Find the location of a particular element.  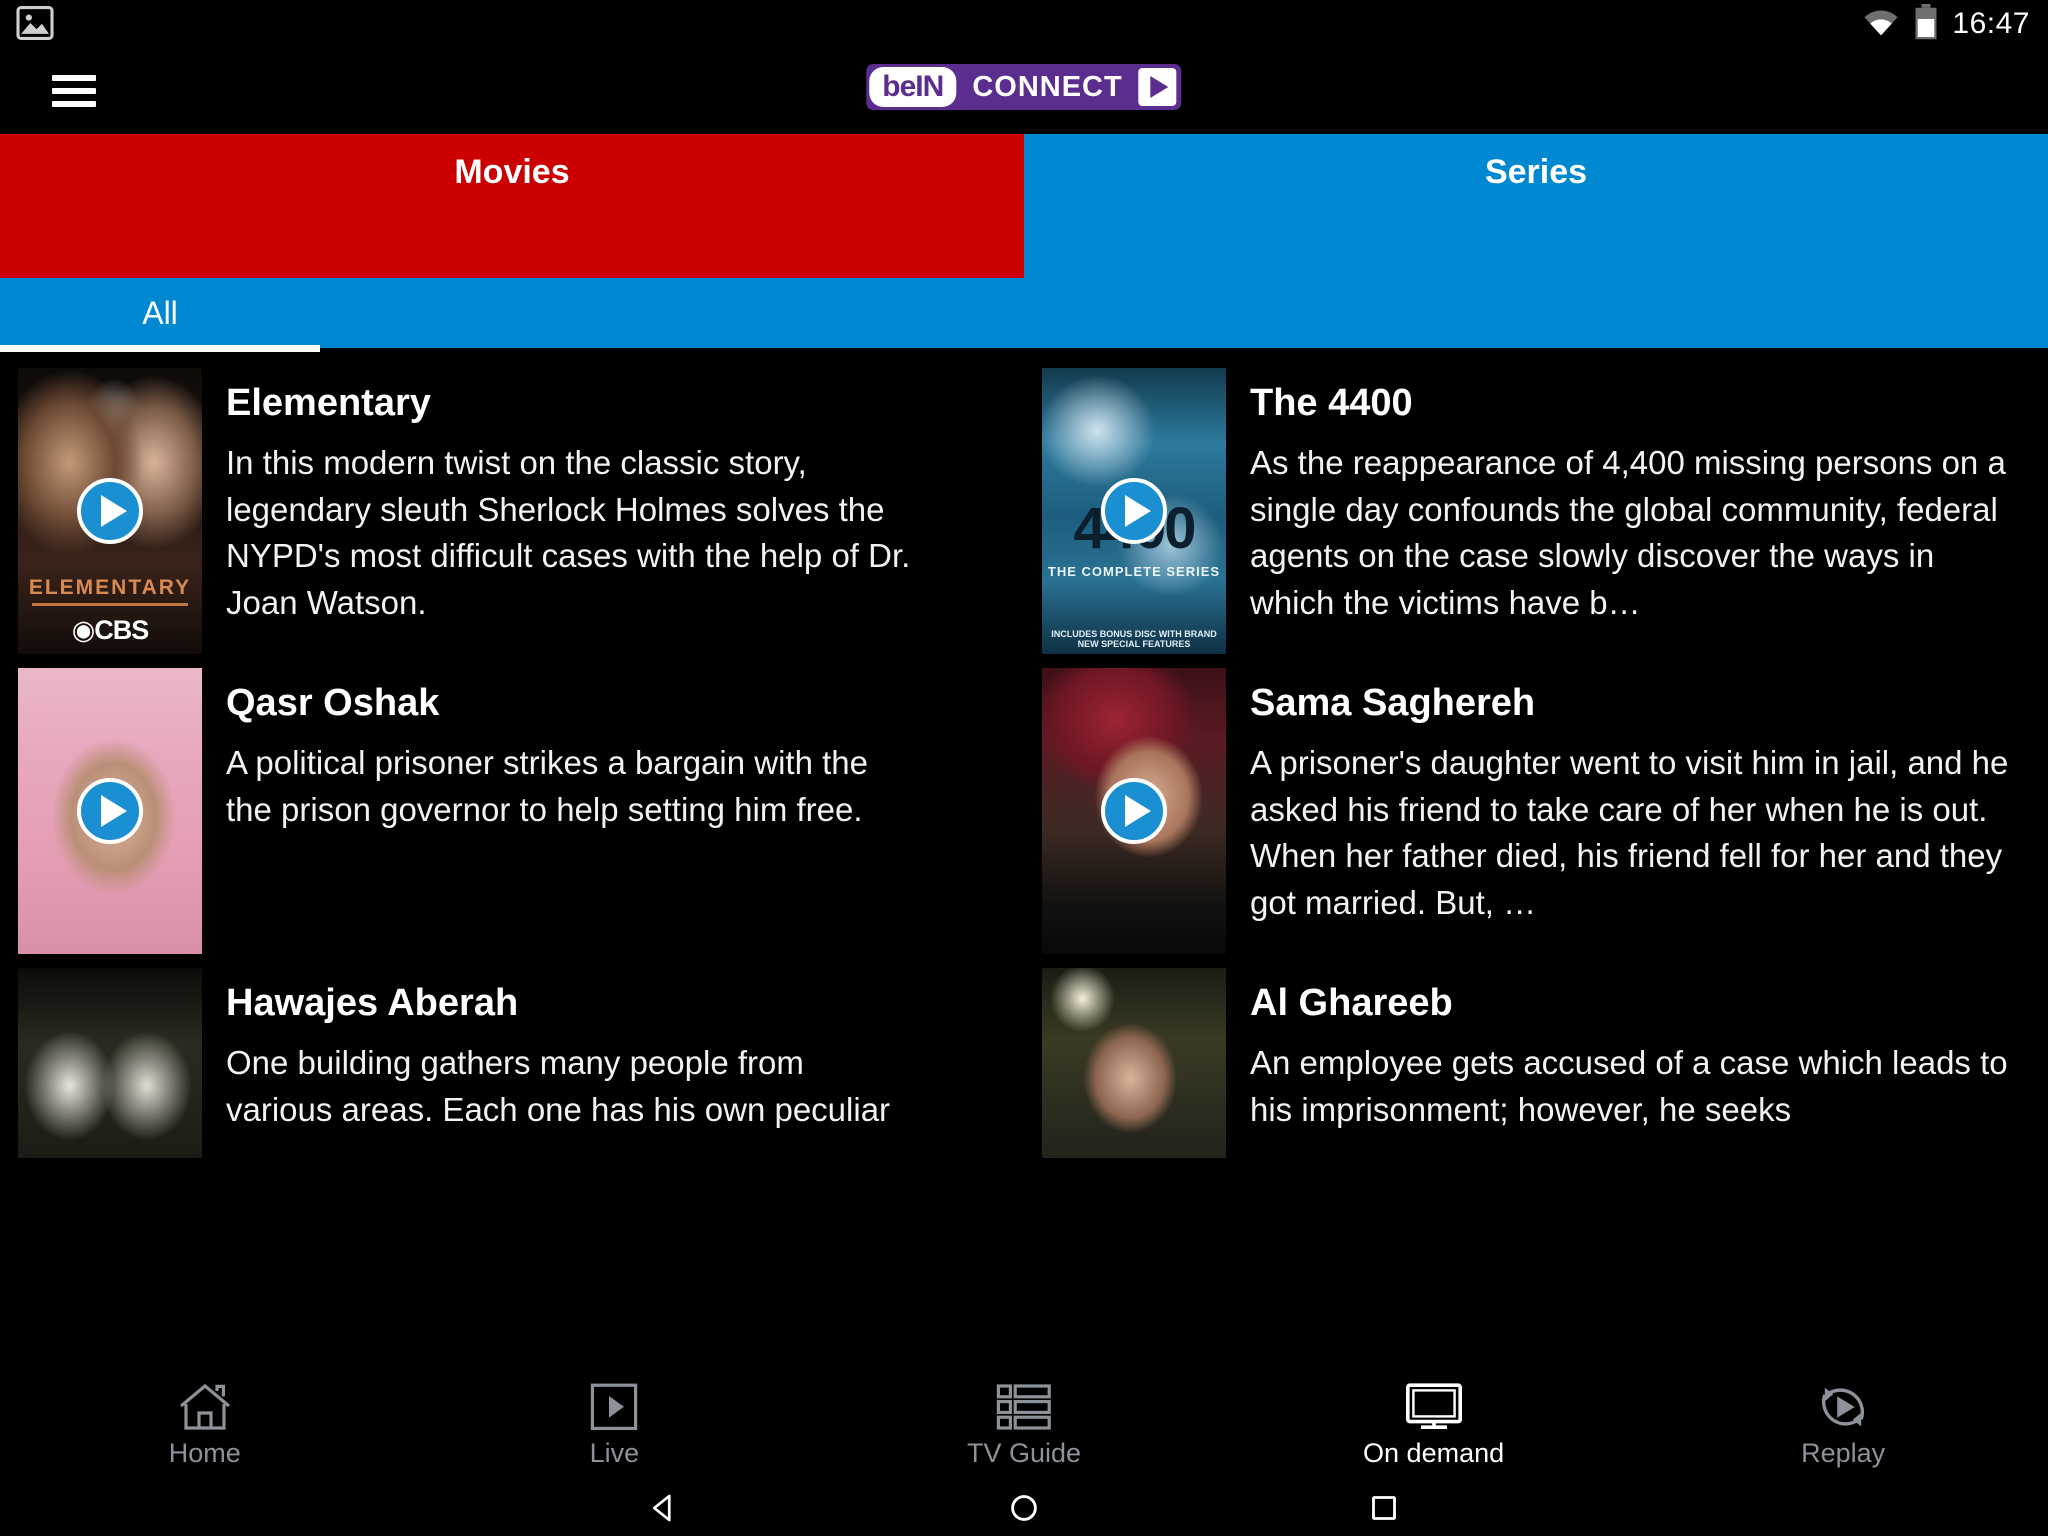

card-title: Al Ghareeb is located at coordinates (1351, 1003).